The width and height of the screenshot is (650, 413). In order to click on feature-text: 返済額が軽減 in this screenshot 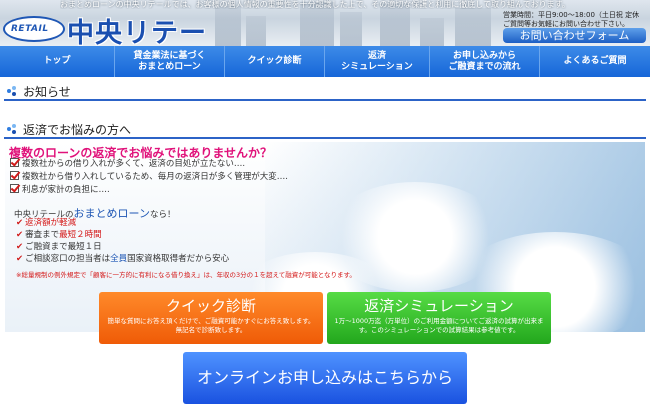, I will do `click(51, 223)`.